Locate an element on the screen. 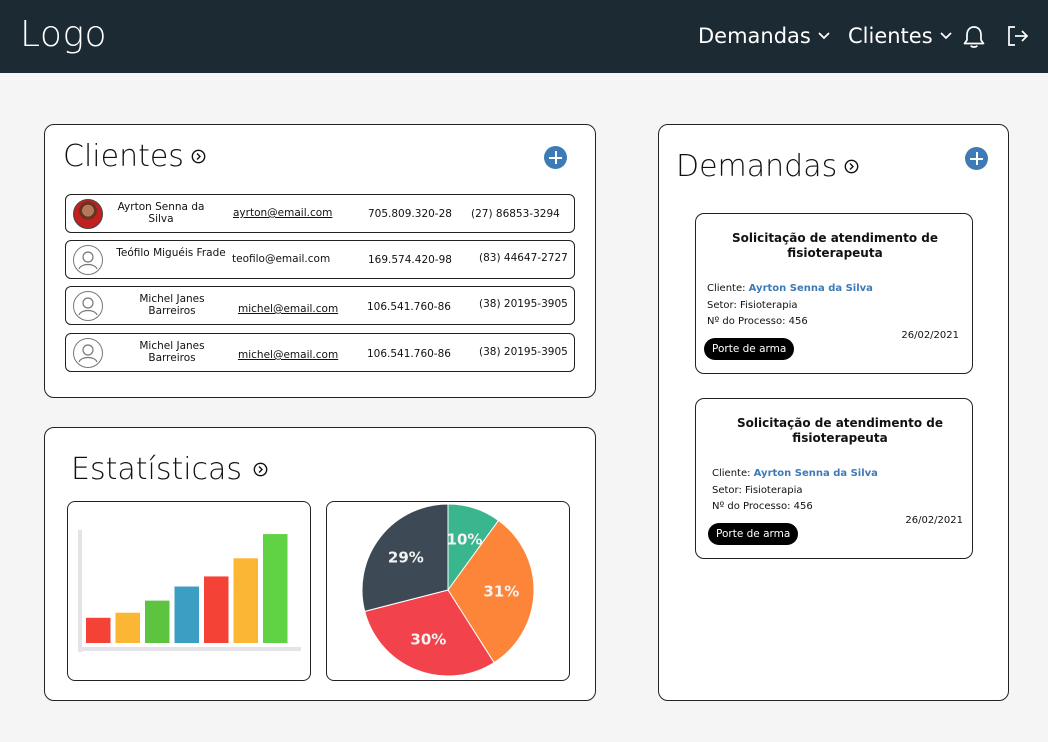 The width and height of the screenshot is (1048, 742). client-email: teofilo@email.com is located at coordinates (281, 259).